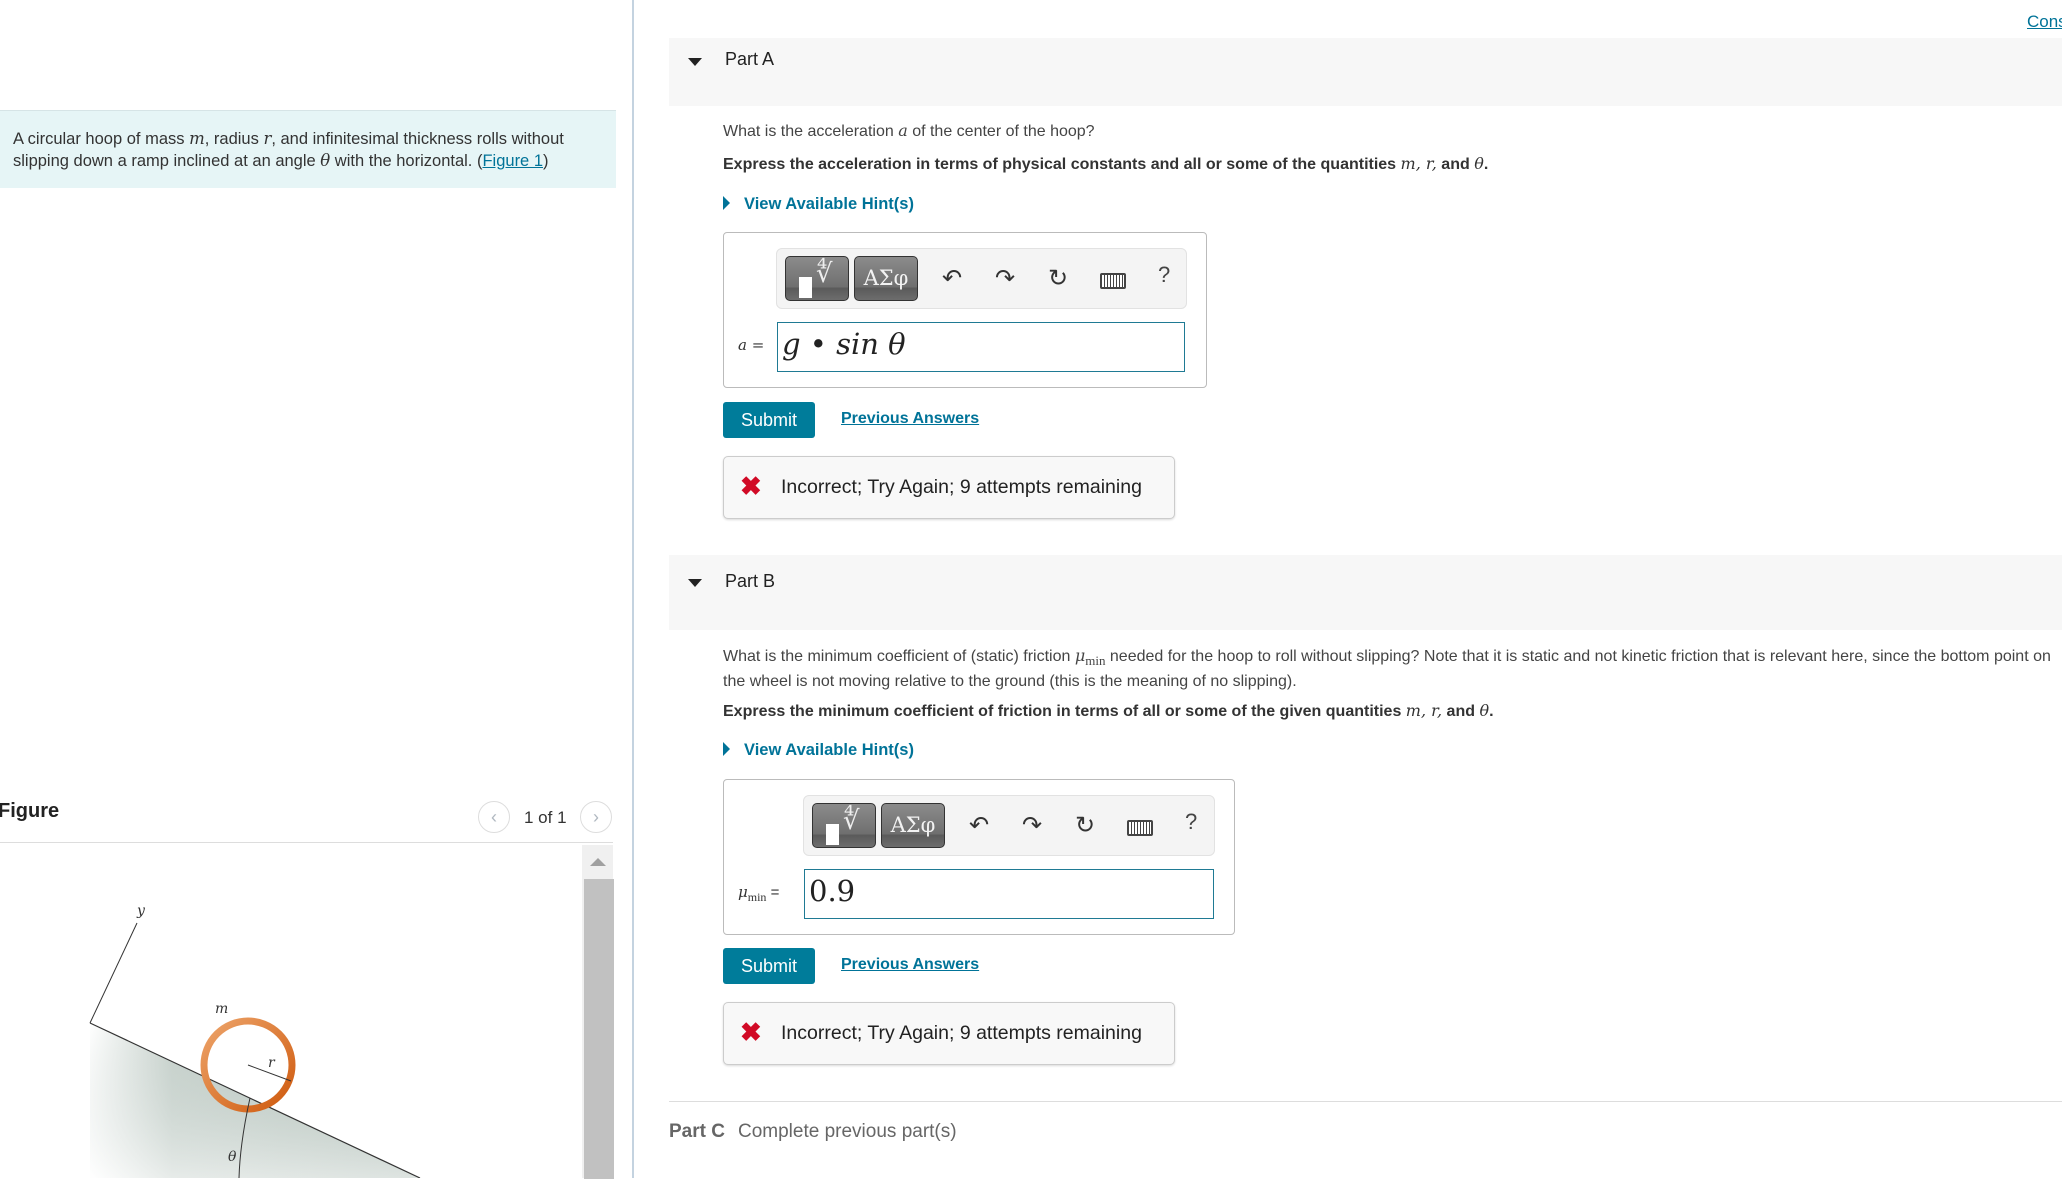  I want to click on var-mu-subscript: min, so click(1095, 661).